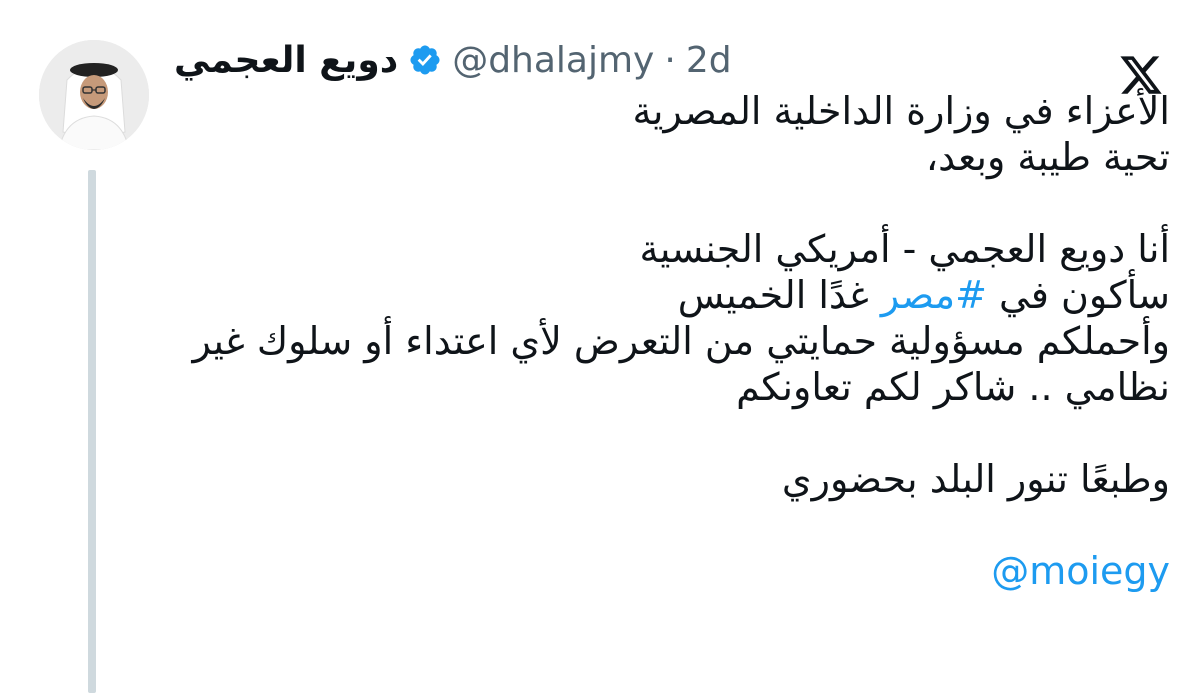 The image size is (1200, 693). What do you see at coordinates (670, 571) in the screenshot?
I see `mention-line: @moiegy` at bounding box center [670, 571].